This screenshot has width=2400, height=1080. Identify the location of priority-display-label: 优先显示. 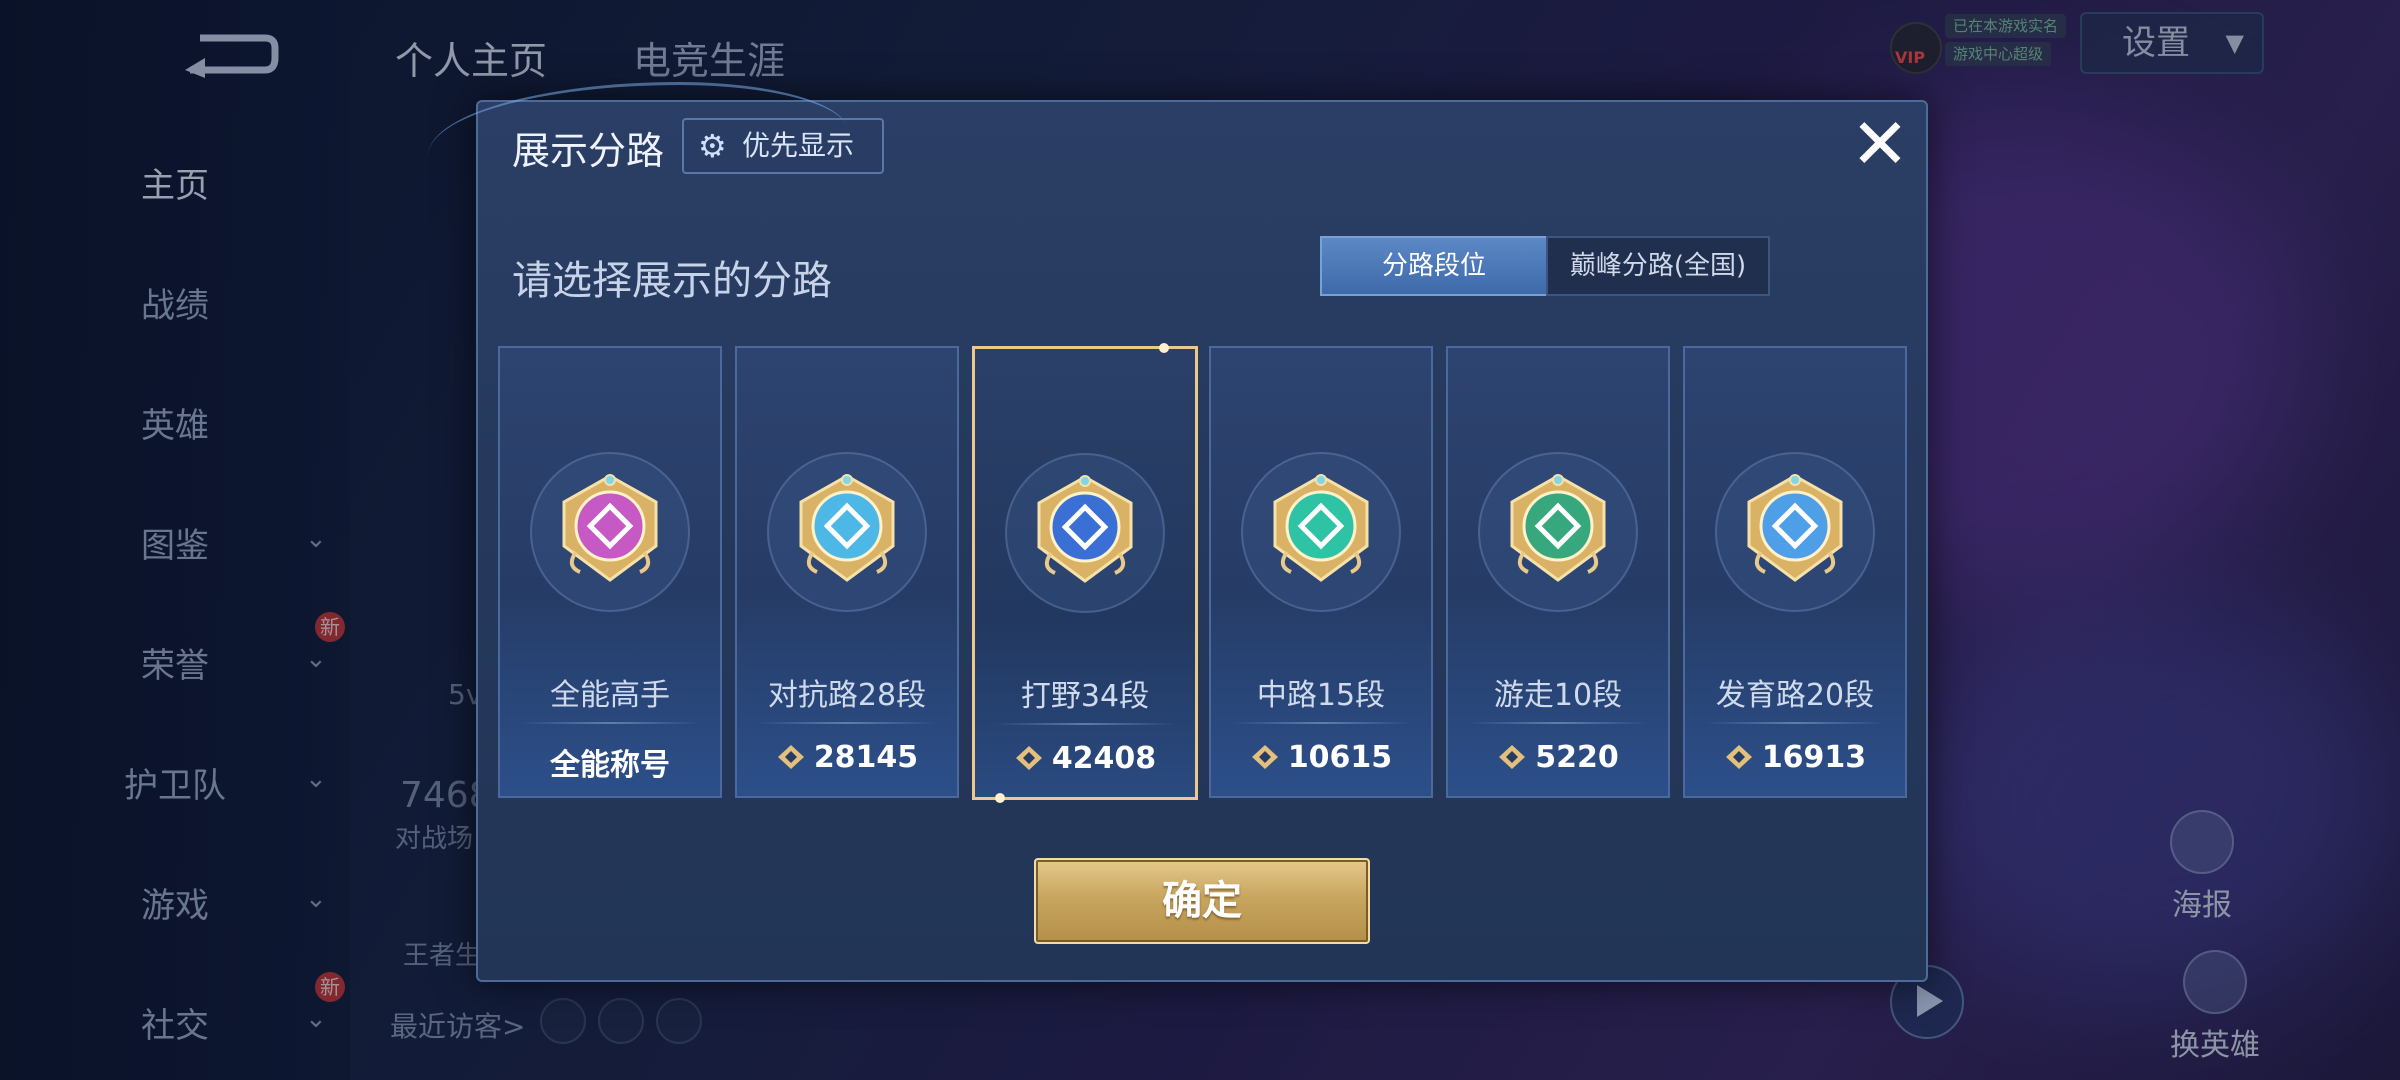
(798, 145).